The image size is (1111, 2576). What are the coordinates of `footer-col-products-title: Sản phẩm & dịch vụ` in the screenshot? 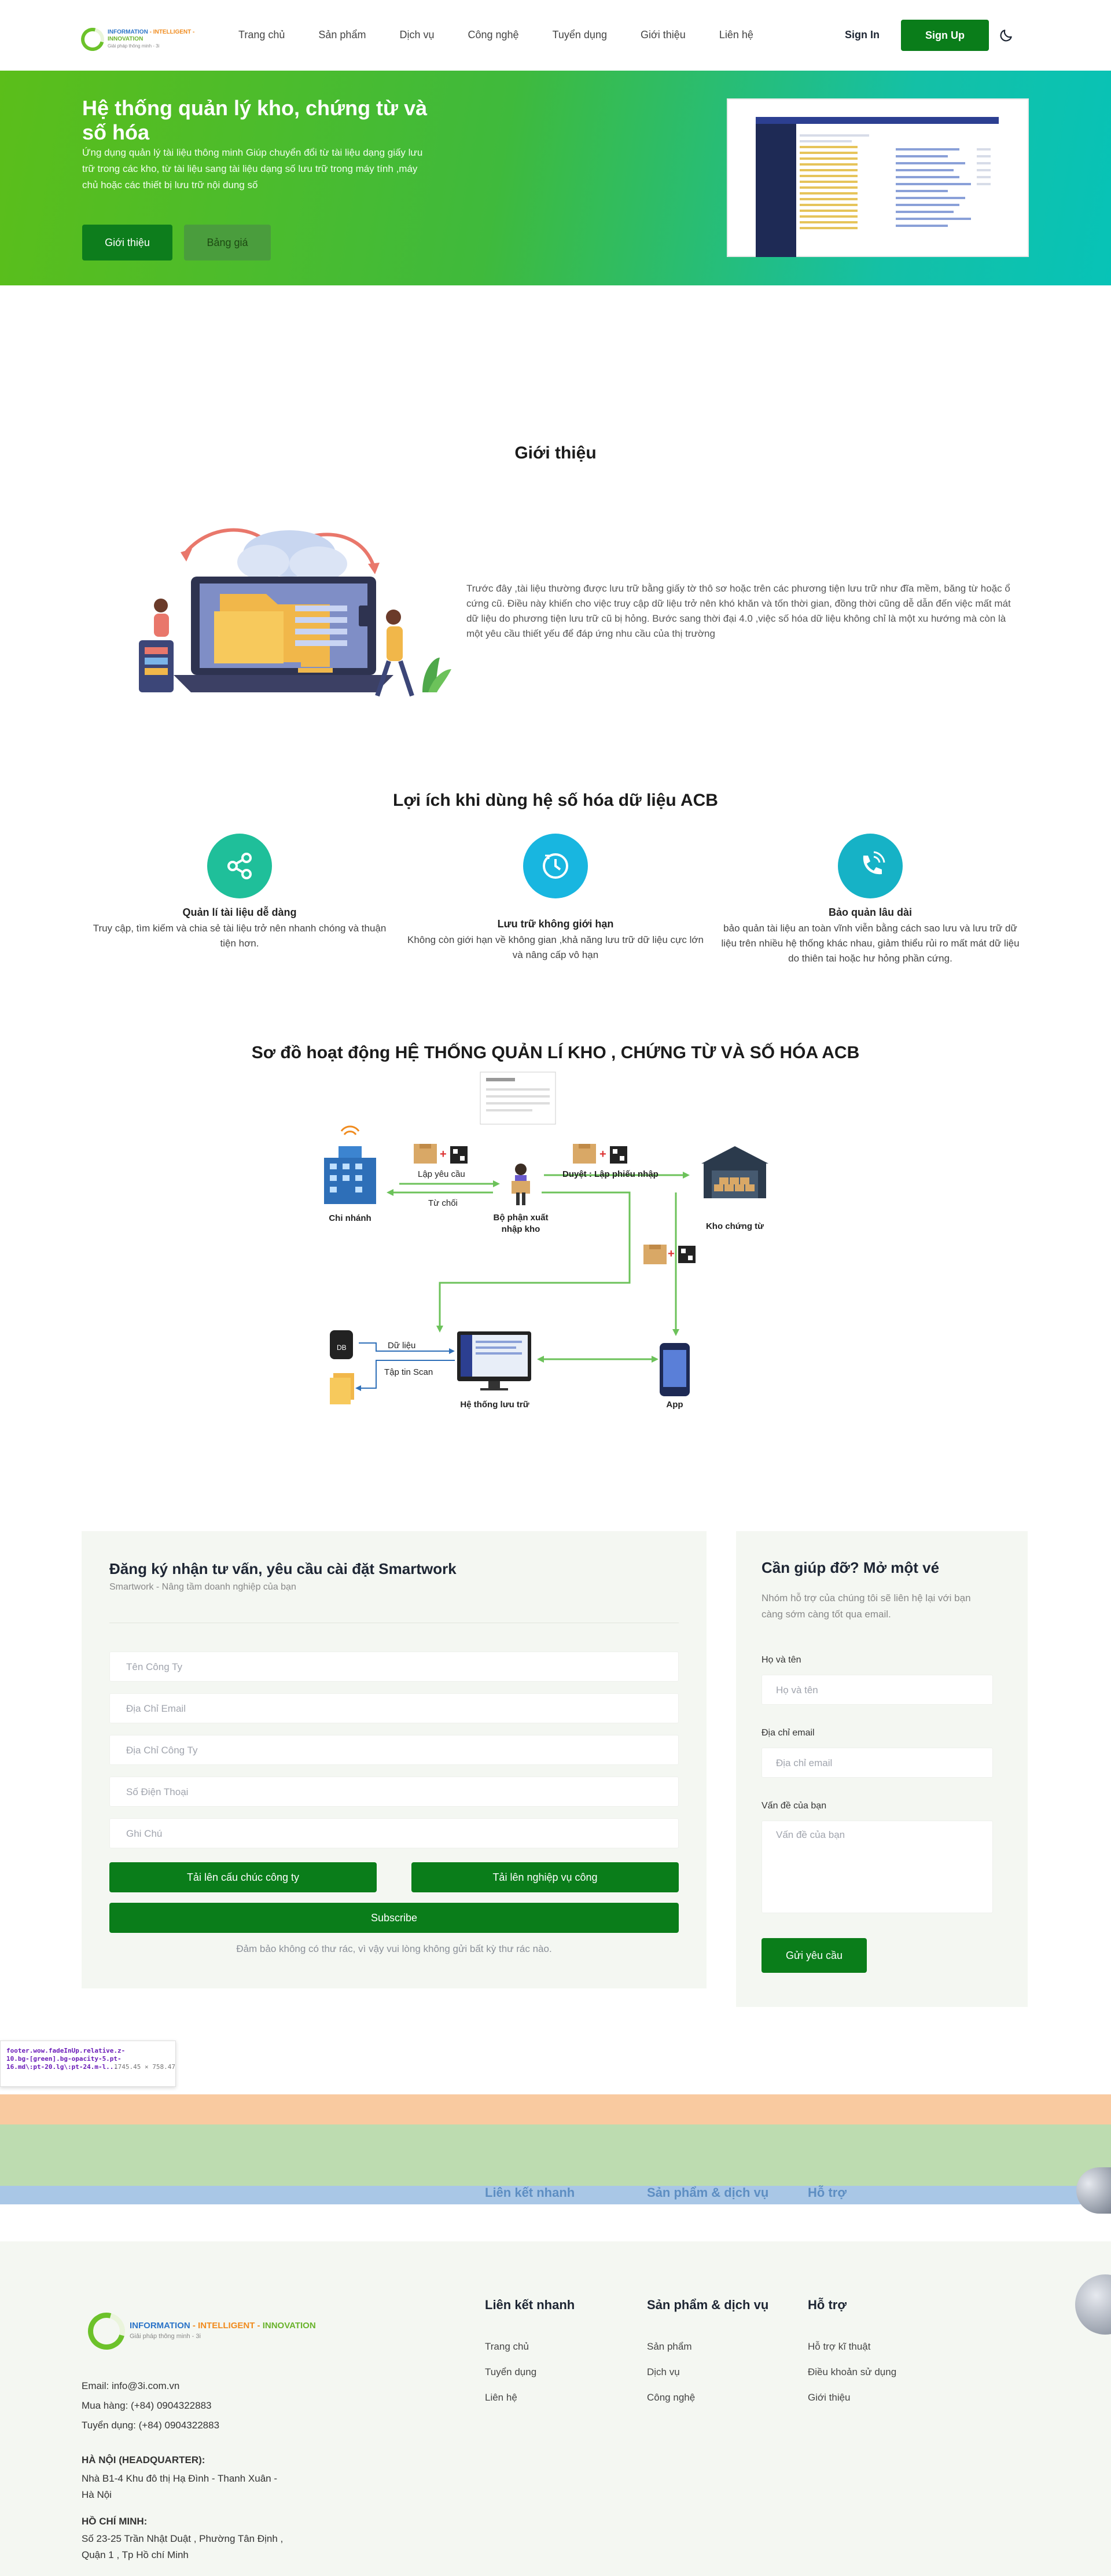 It's located at (708, 2305).